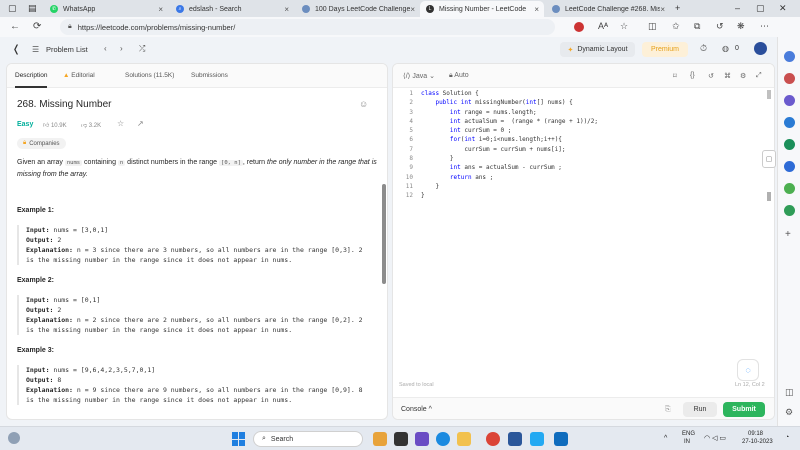 Image resolution: width=800 pixels, height=450 pixels. What do you see at coordinates (14, 438) in the screenshot?
I see `widgets-icon` at bounding box center [14, 438].